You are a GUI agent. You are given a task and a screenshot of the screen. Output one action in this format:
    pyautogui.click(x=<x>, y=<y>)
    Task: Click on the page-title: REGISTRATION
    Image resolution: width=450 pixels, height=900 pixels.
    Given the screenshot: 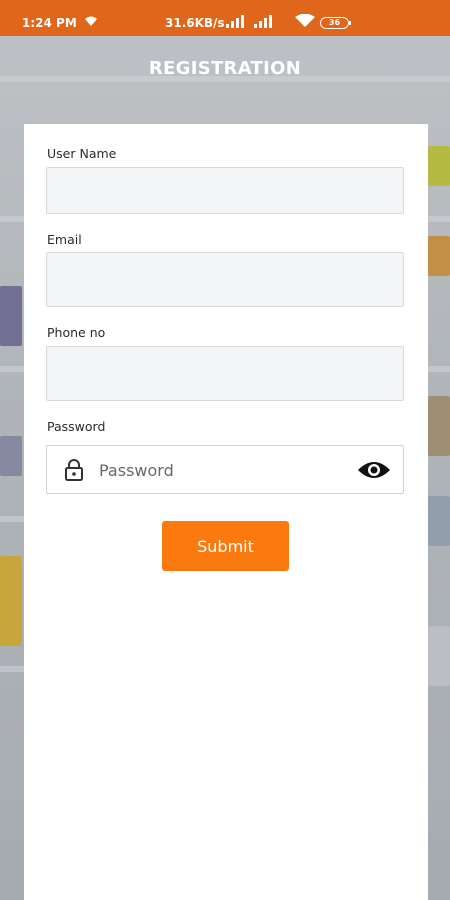 What is the action you would take?
    pyautogui.click(x=225, y=68)
    